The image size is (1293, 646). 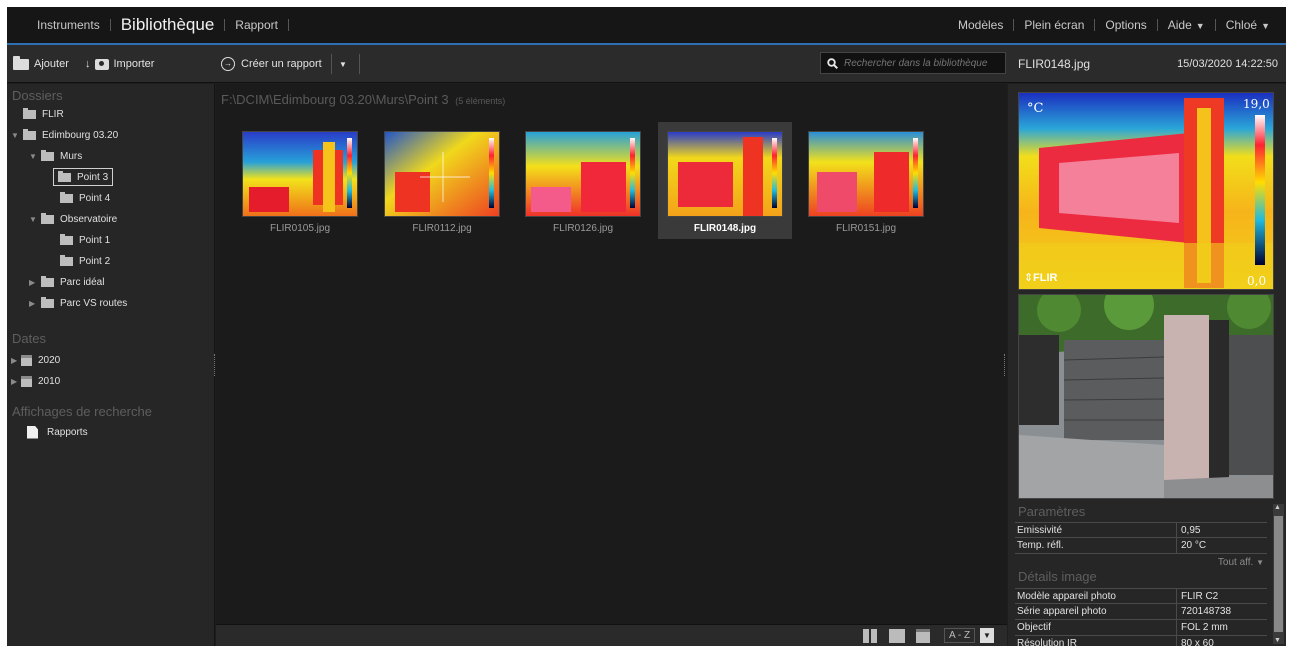 What do you see at coordinates (73, 219) in the screenshot?
I see `folder-observatoire: ▼ Observatoire` at bounding box center [73, 219].